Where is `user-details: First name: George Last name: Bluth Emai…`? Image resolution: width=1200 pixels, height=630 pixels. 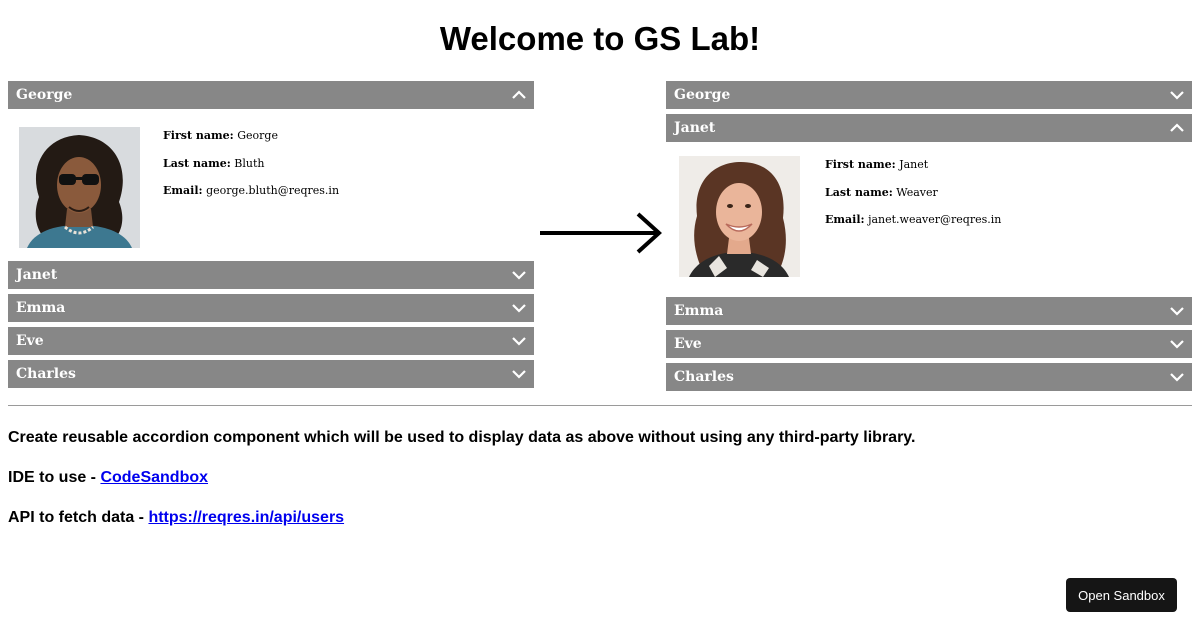 user-details: First name: George Last name: Bluth Emai… is located at coordinates (251, 170).